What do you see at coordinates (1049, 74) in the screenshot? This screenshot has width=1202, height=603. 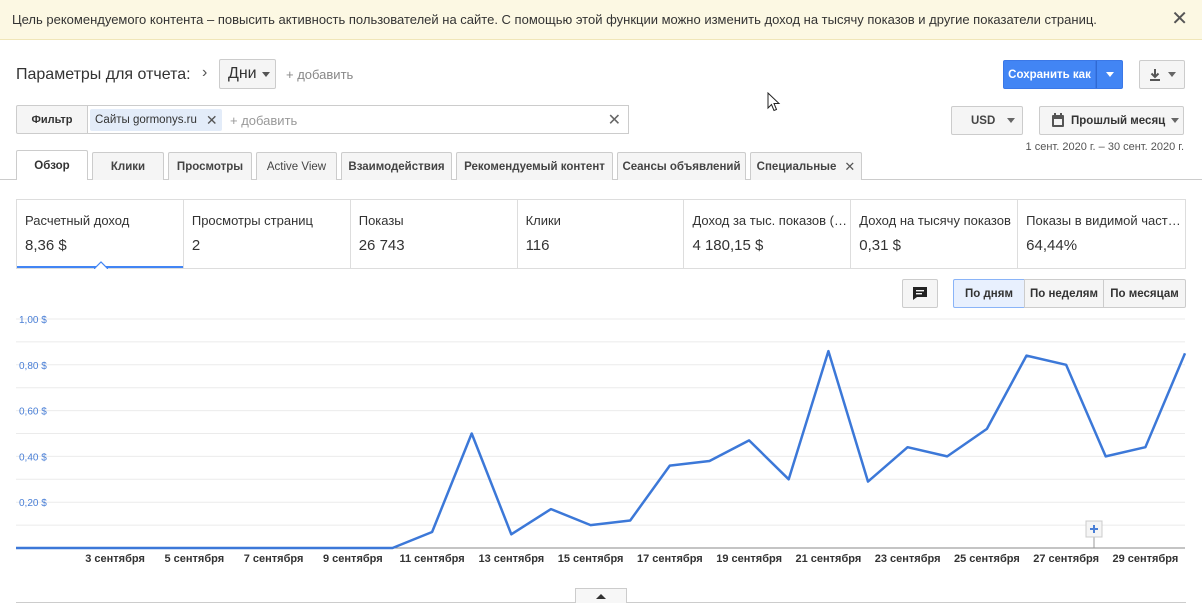 I see `save-as-button: Сохранить как` at bounding box center [1049, 74].